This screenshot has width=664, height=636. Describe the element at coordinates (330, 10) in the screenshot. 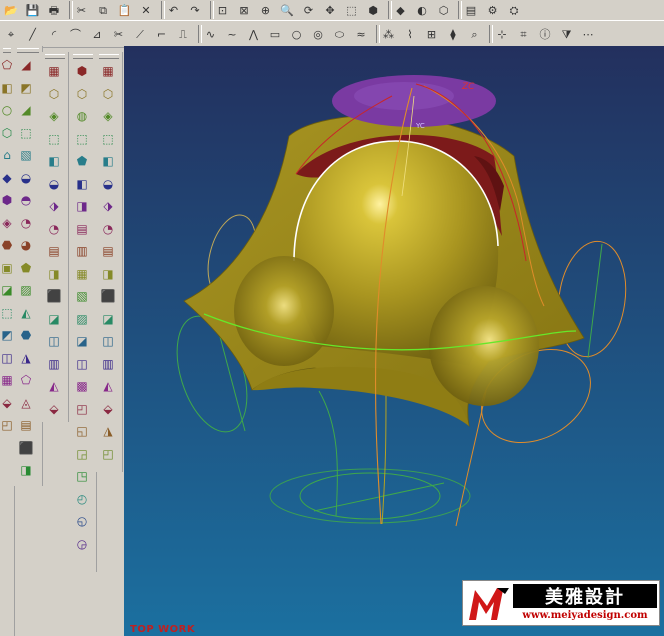

I see `pan-button: ✥` at that location.